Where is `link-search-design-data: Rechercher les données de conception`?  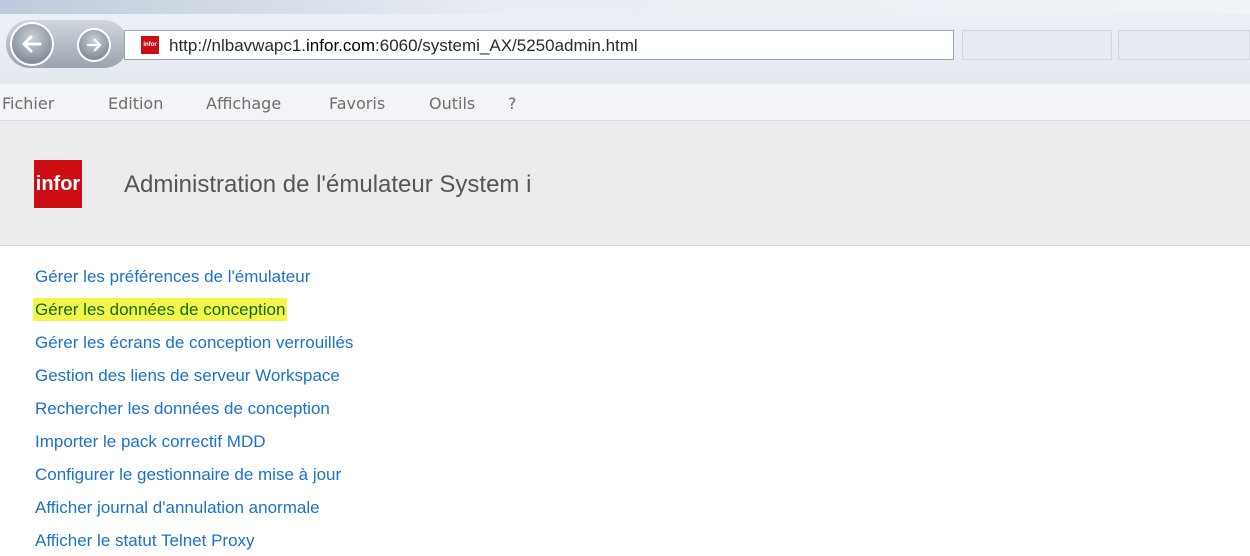
link-search-design-data: Rechercher les données de conception is located at coordinates (194, 408).